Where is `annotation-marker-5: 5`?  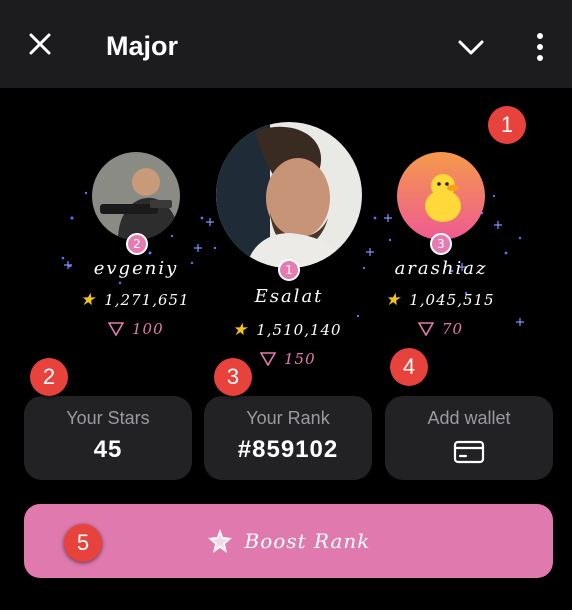
annotation-marker-5: 5 is located at coordinates (83, 543).